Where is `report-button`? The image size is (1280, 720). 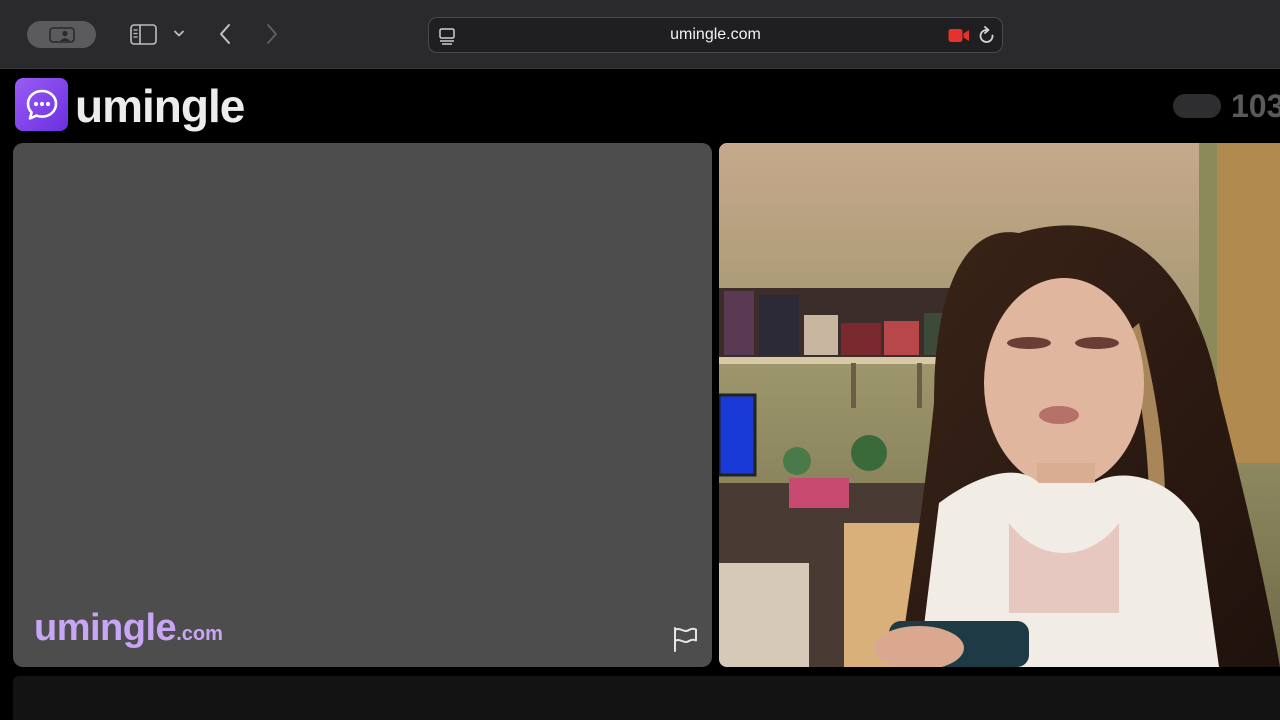
report-button is located at coordinates (685, 641).